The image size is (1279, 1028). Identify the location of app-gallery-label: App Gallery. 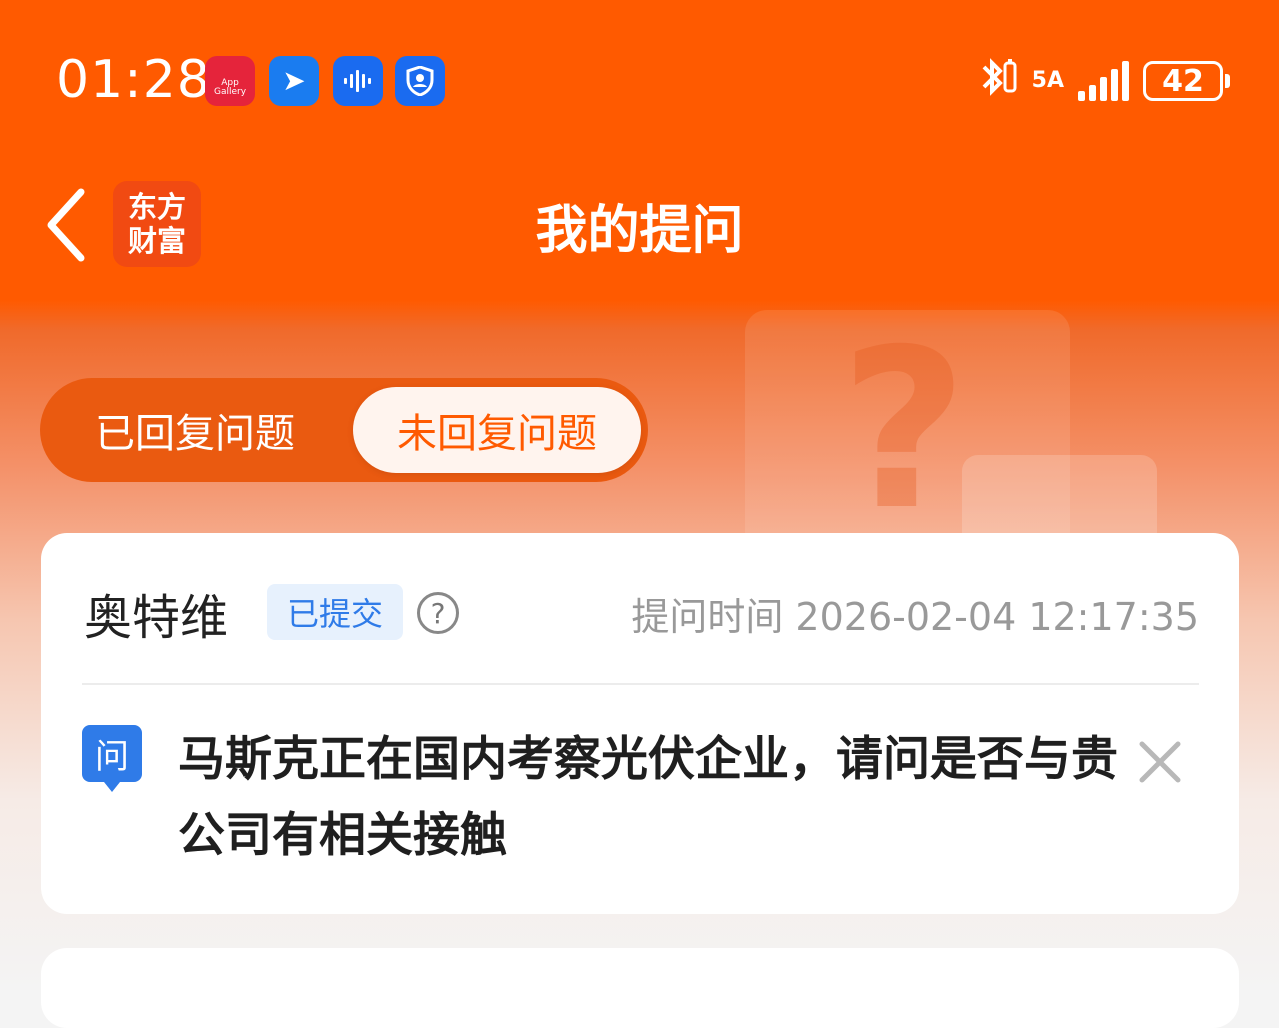
(230, 87).